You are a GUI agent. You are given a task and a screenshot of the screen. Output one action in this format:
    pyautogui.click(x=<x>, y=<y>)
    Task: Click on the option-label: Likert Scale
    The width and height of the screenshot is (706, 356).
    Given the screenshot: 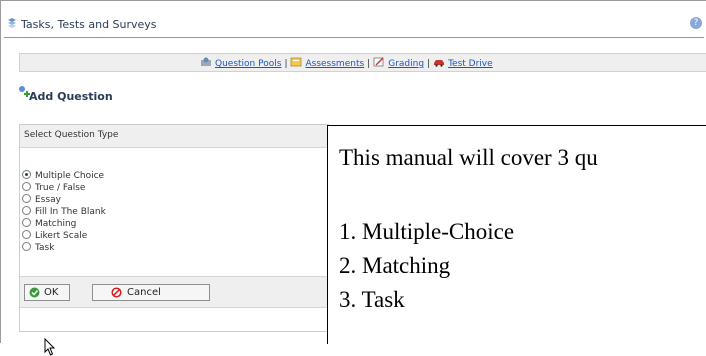 What is the action you would take?
    pyautogui.click(x=61, y=236)
    